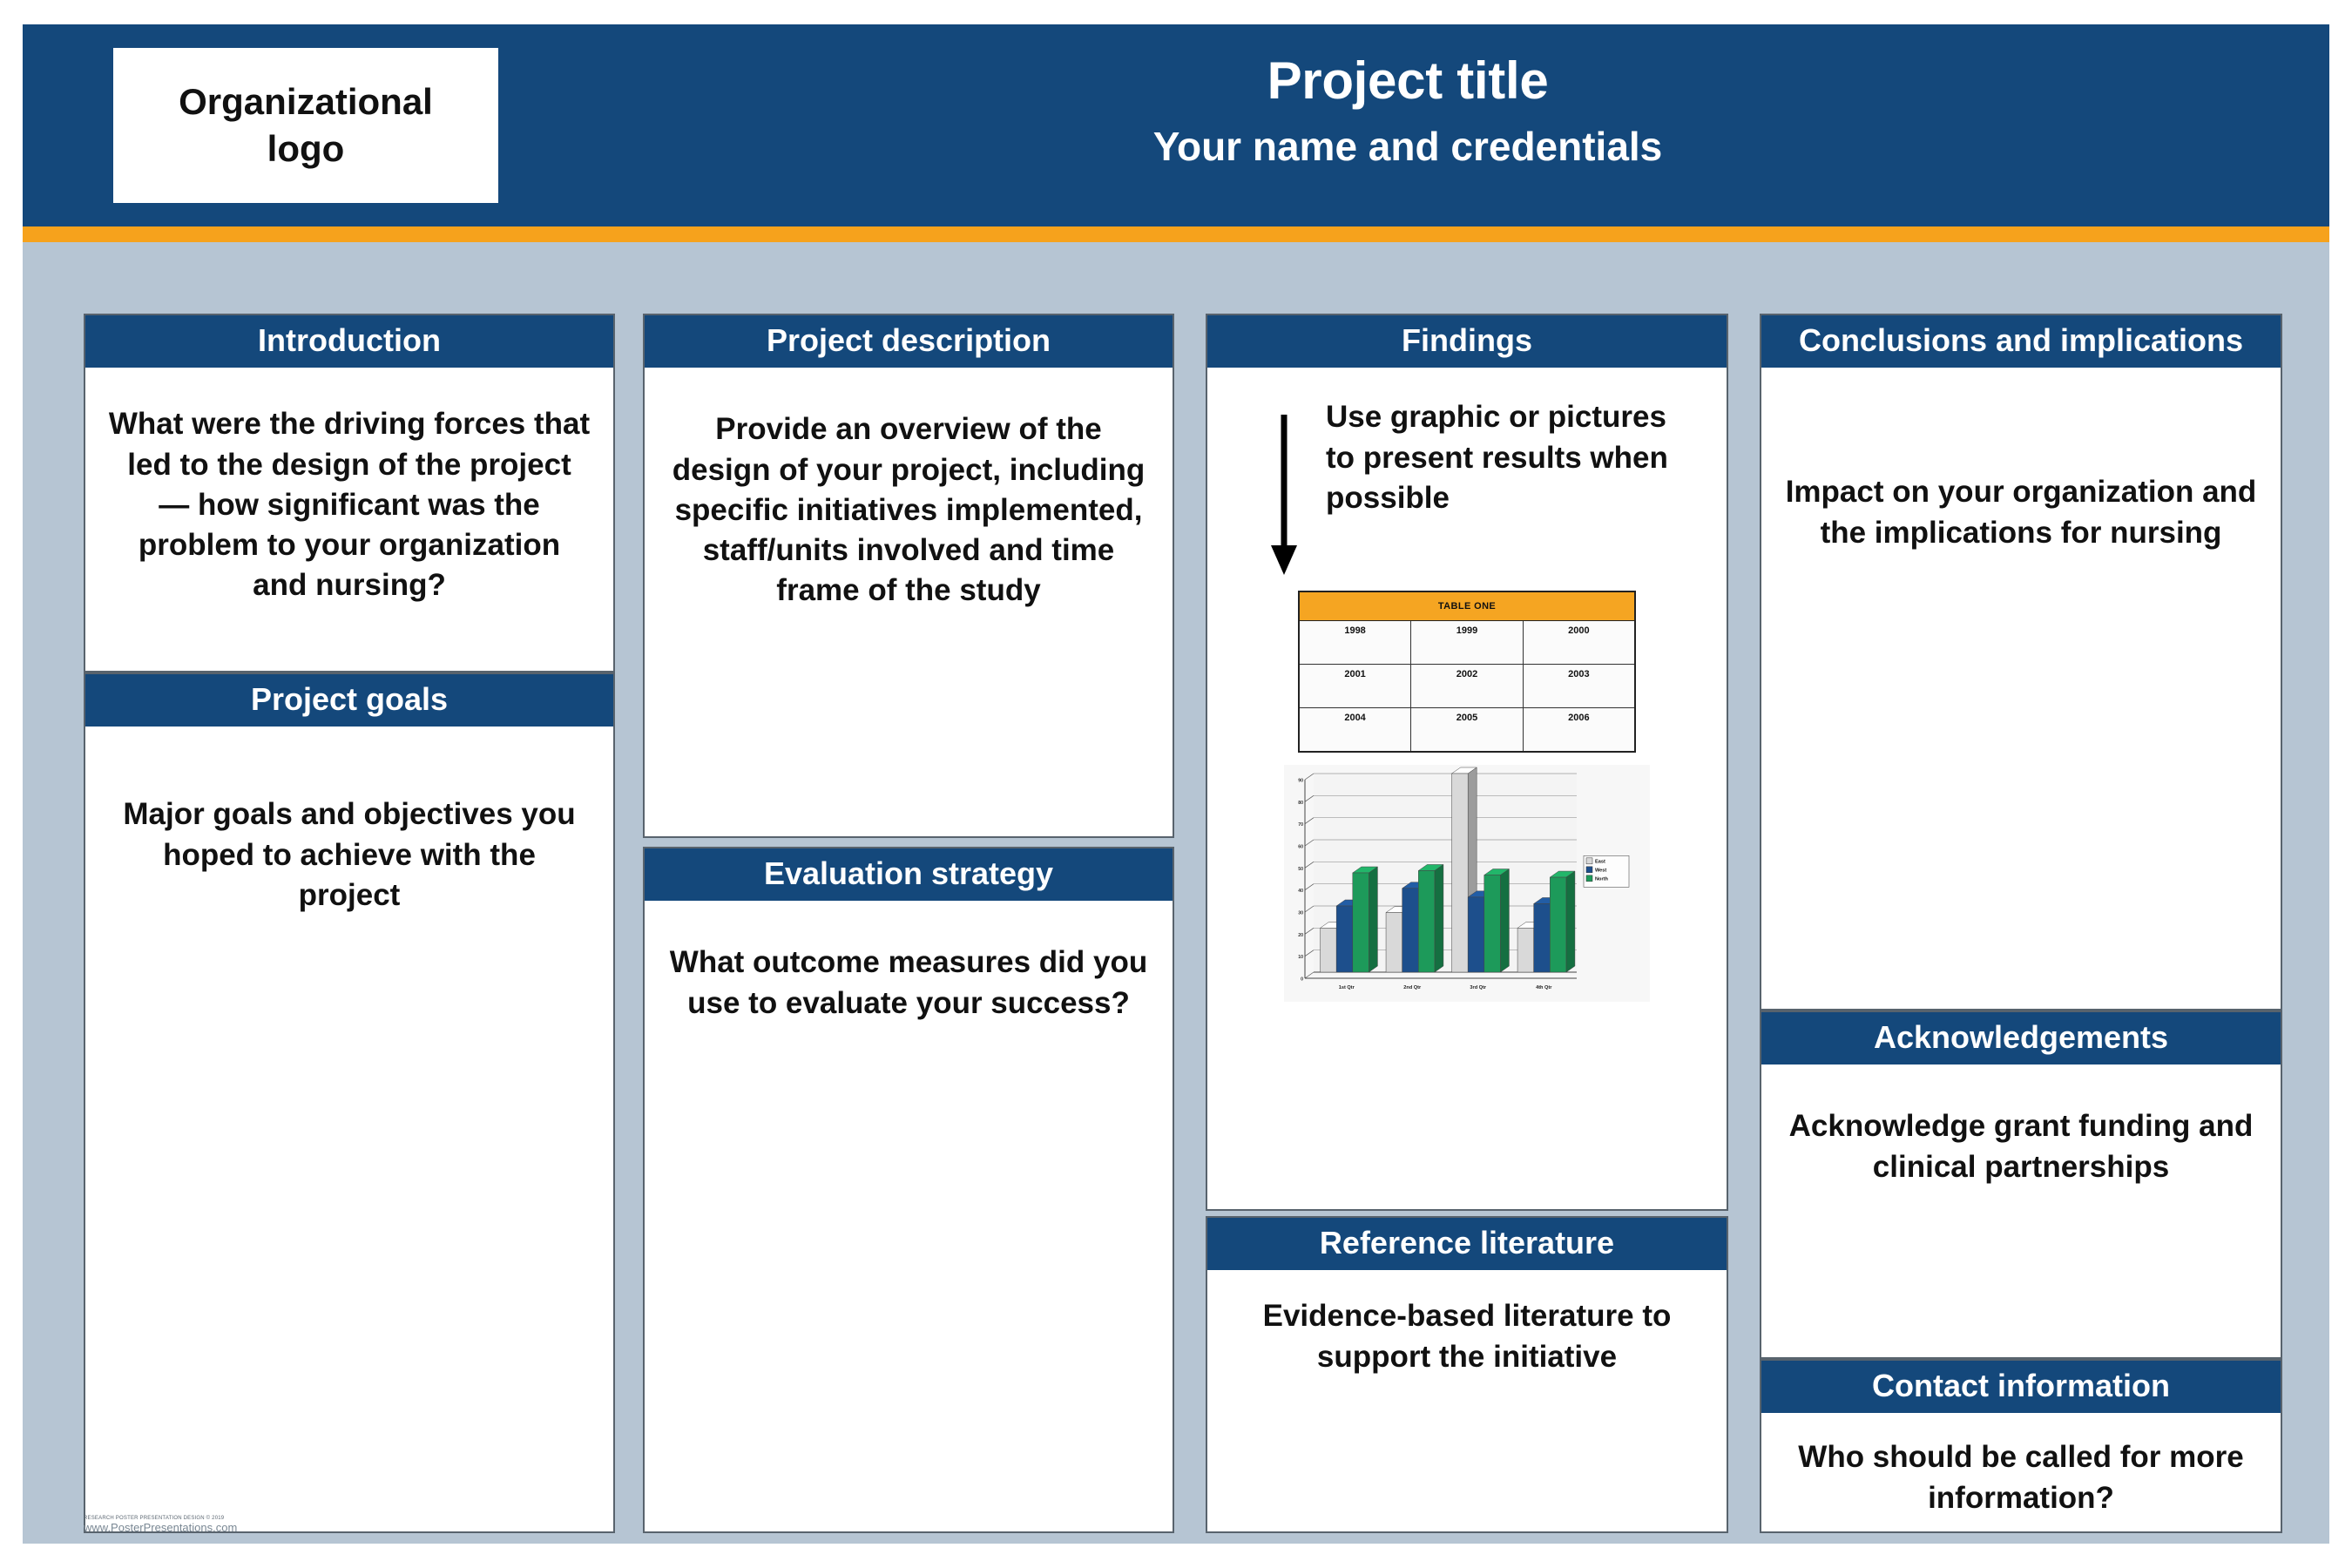  I want to click on table-row: 2004 2005 2006, so click(1467, 730).